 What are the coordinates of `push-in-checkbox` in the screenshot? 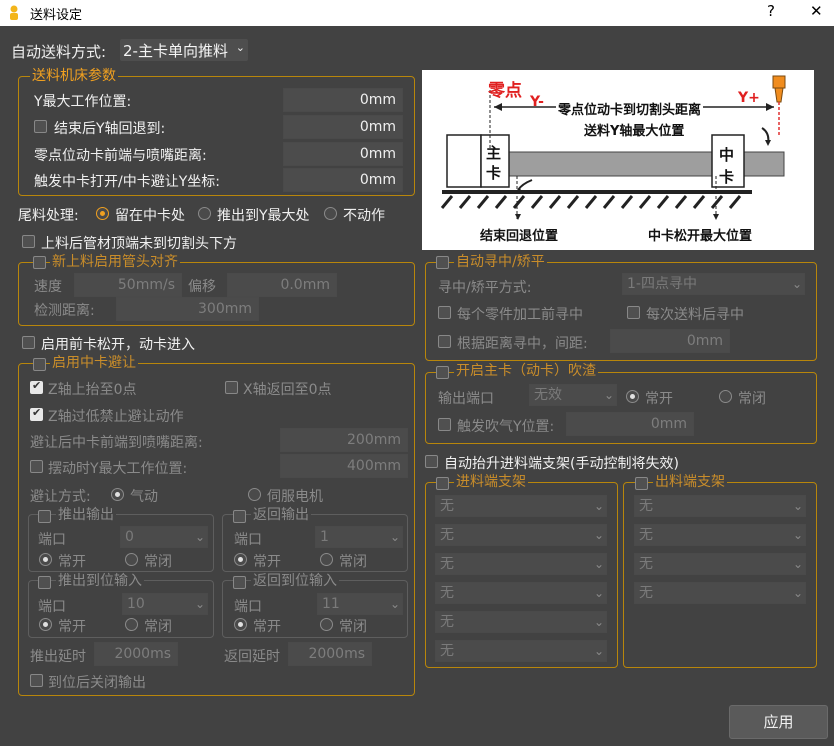 It's located at (44, 582).